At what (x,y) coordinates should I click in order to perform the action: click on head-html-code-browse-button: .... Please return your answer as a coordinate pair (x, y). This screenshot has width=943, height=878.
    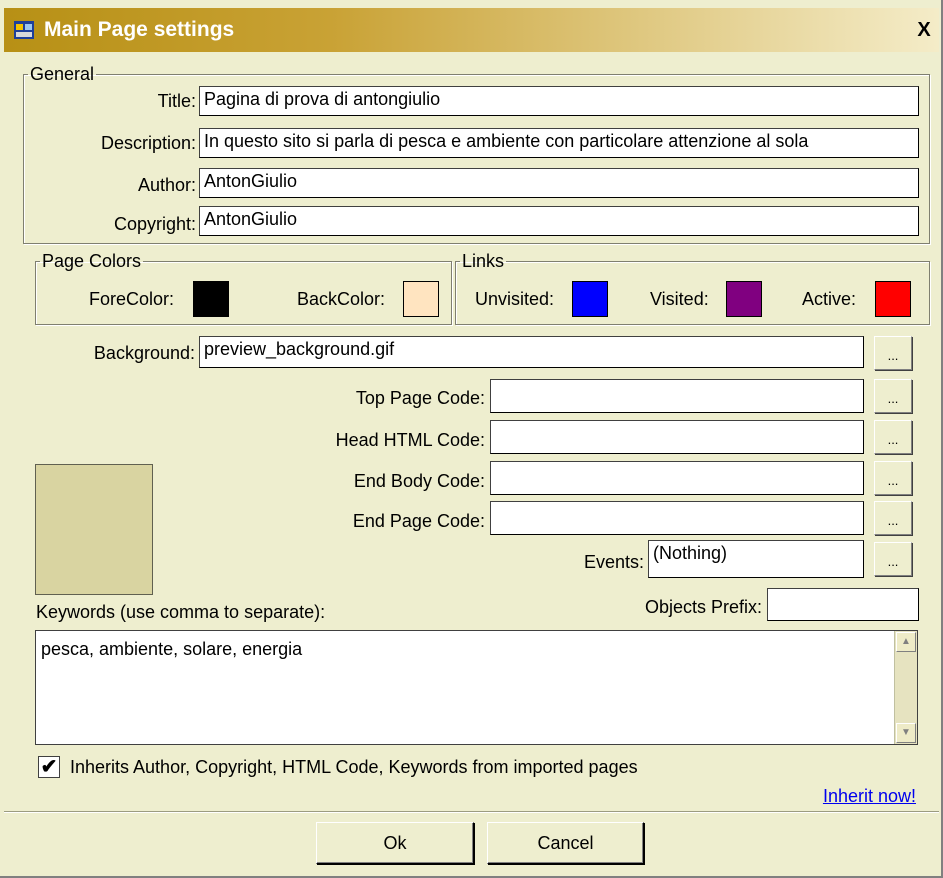
    Looking at the image, I should click on (893, 437).